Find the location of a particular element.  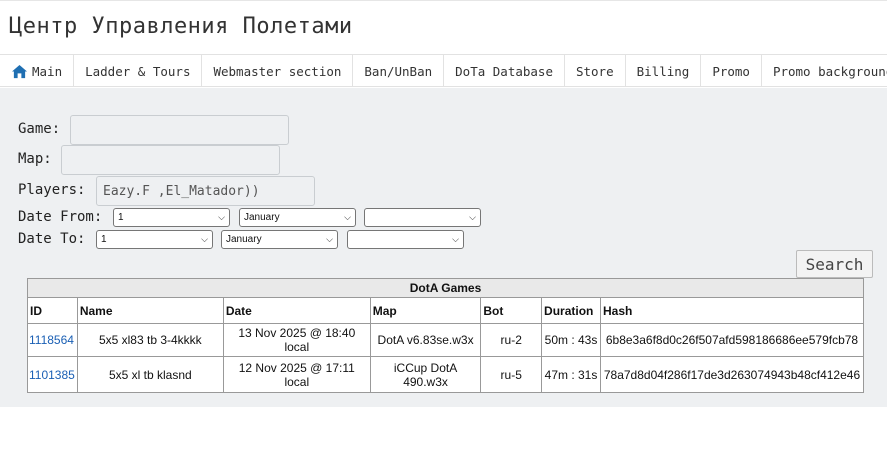

nav-item-label: Webmaster section is located at coordinates (277, 71).